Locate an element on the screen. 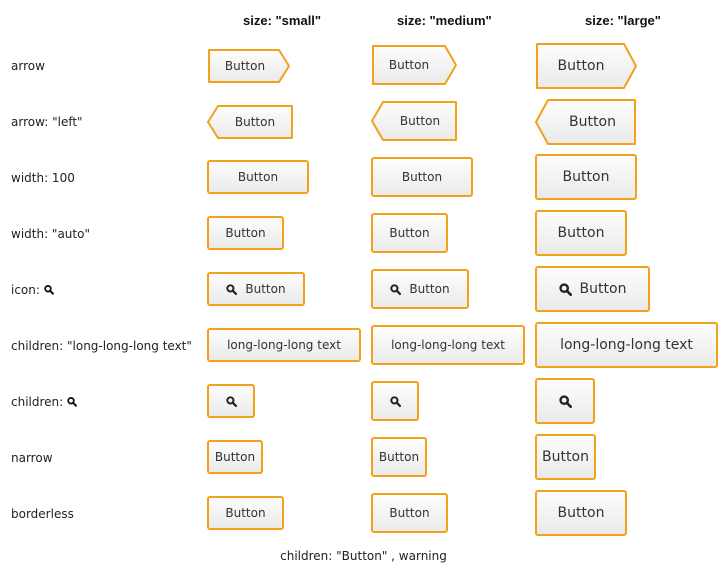 This screenshot has width=727, height=566. width-100-button-small: Button is located at coordinates (258, 177).